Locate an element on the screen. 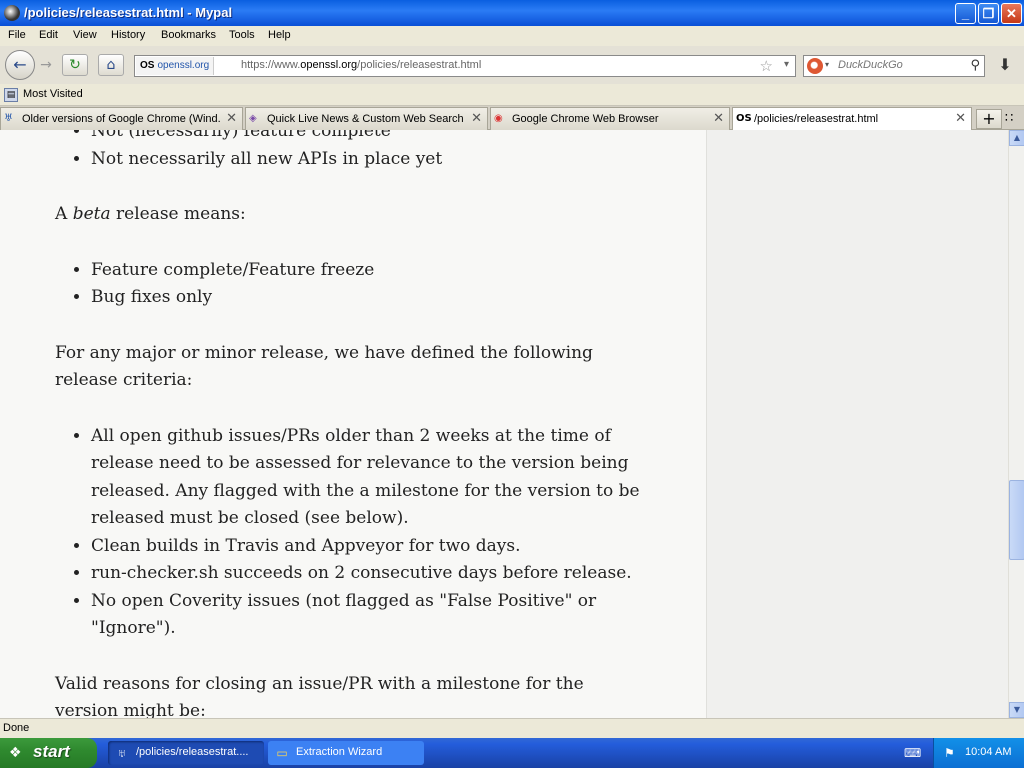 This screenshot has width=1024, height=768. network-icon: ⚑ is located at coordinates (952, 753).